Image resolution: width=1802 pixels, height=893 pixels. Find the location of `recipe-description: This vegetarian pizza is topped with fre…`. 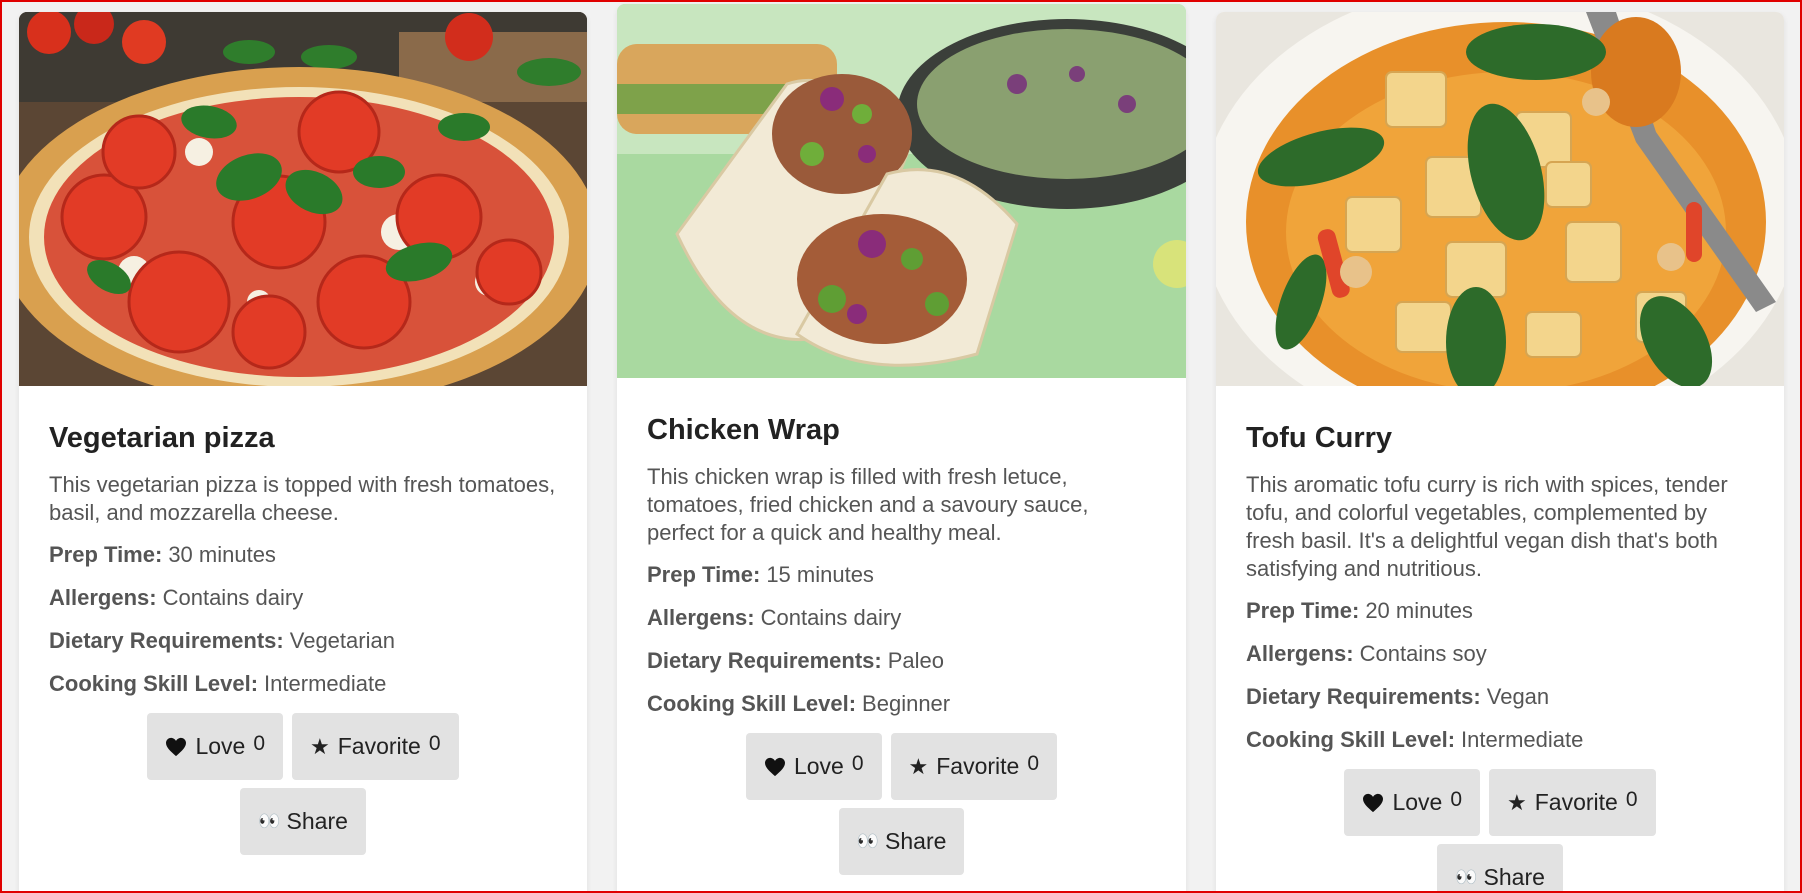

recipe-description: This vegetarian pizza is topped with fre… is located at coordinates (302, 498).